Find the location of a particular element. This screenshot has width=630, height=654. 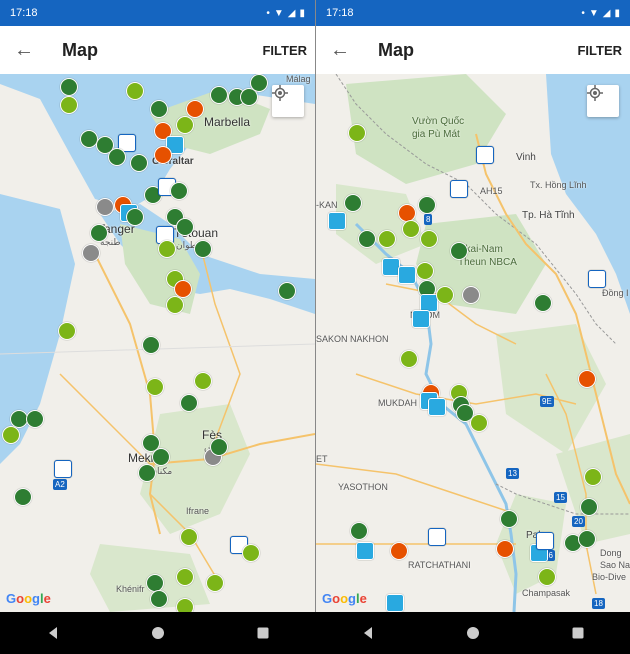

arrow-left-icon: ← is located at coordinates (340, 49).